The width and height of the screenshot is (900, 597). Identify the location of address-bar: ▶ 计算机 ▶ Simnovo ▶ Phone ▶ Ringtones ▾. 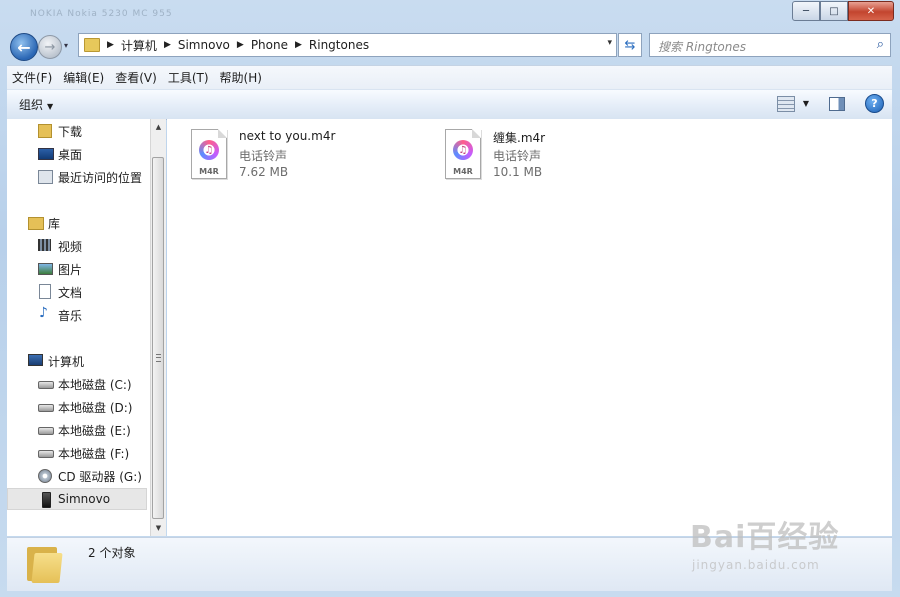
(347, 45).